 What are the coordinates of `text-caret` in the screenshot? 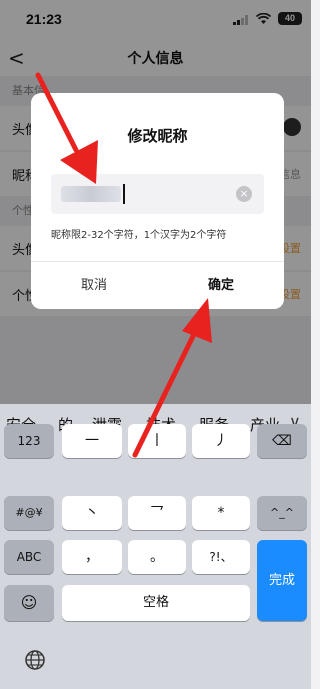 It's located at (124, 194).